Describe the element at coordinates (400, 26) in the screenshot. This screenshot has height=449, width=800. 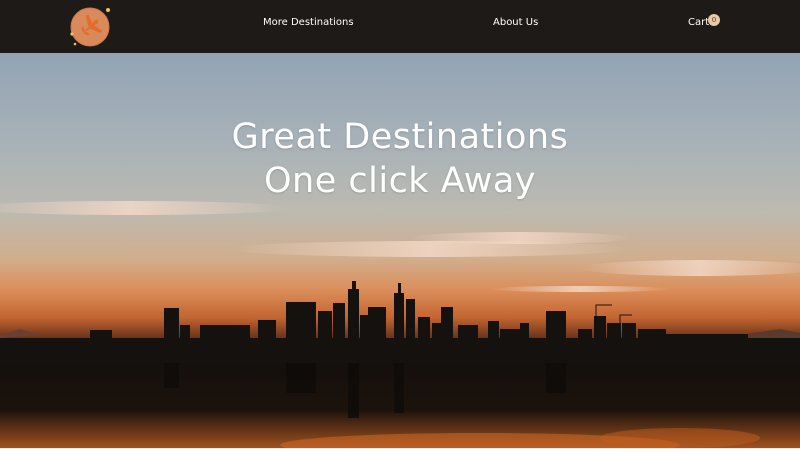
I see `navbar: More Destinations About Us Cart 0` at that location.